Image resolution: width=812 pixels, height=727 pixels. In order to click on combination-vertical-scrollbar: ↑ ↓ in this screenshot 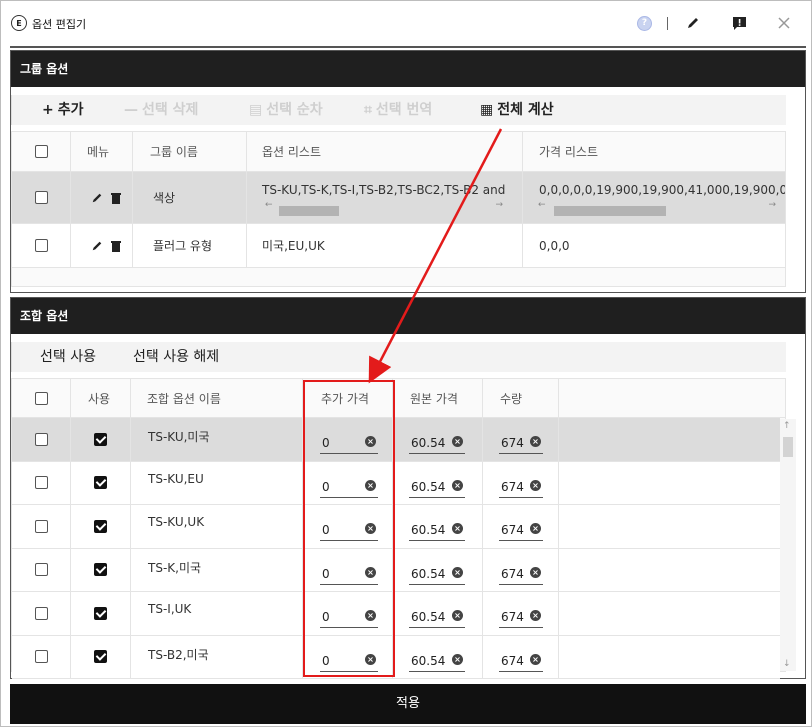, I will do `click(788, 545)`.